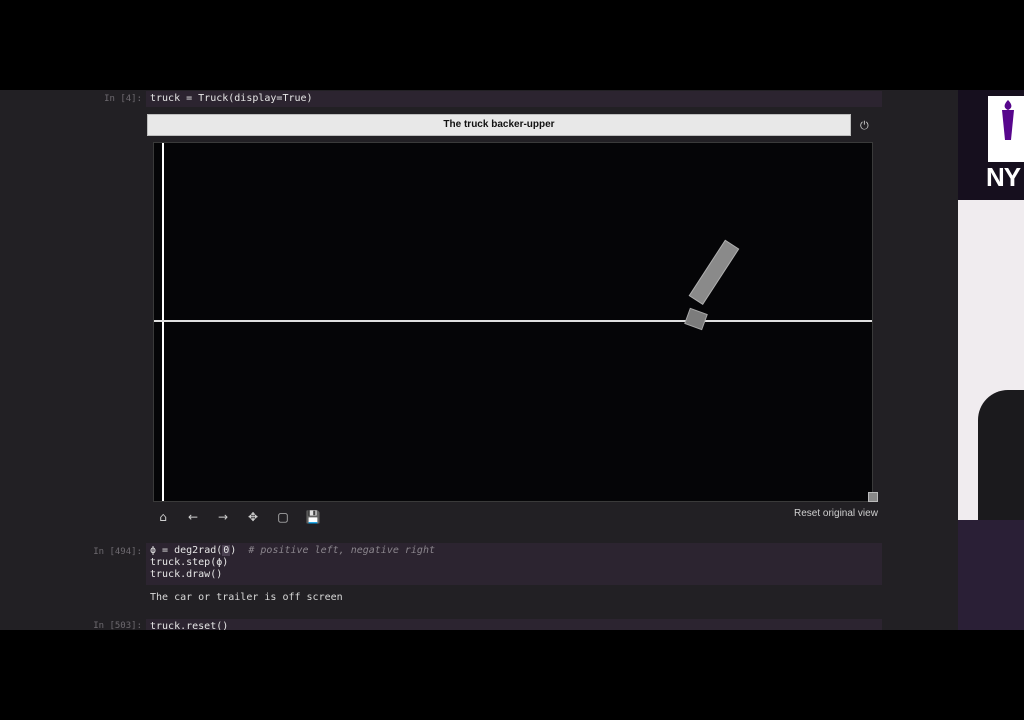 The width and height of the screenshot is (1024, 720). What do you see at coordinates (123, 99) in the screenshot?
I see `cell-prompt: In [4]:` at bounding box center [123, 99].